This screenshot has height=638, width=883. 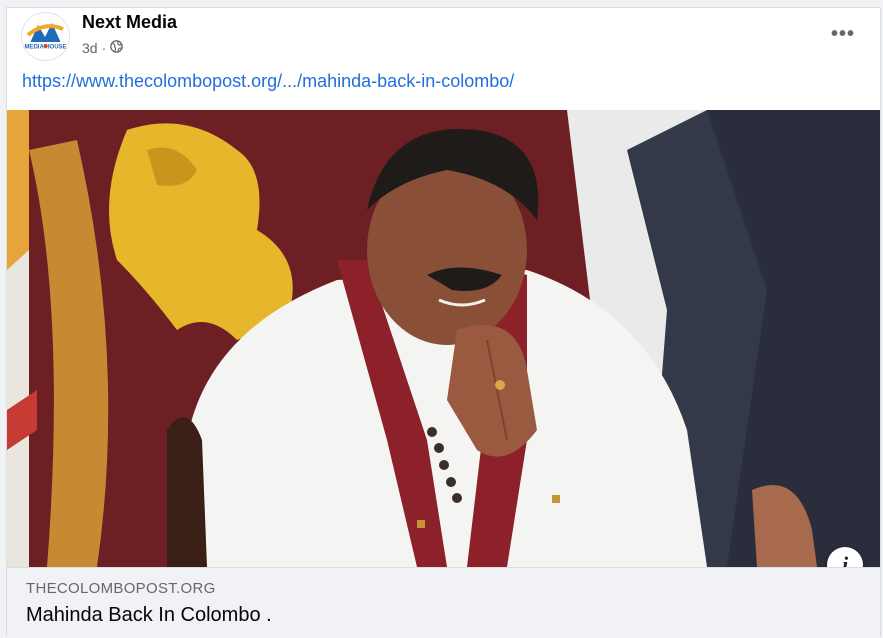 I want to click on globe-icon, so click(x=117, y=48).